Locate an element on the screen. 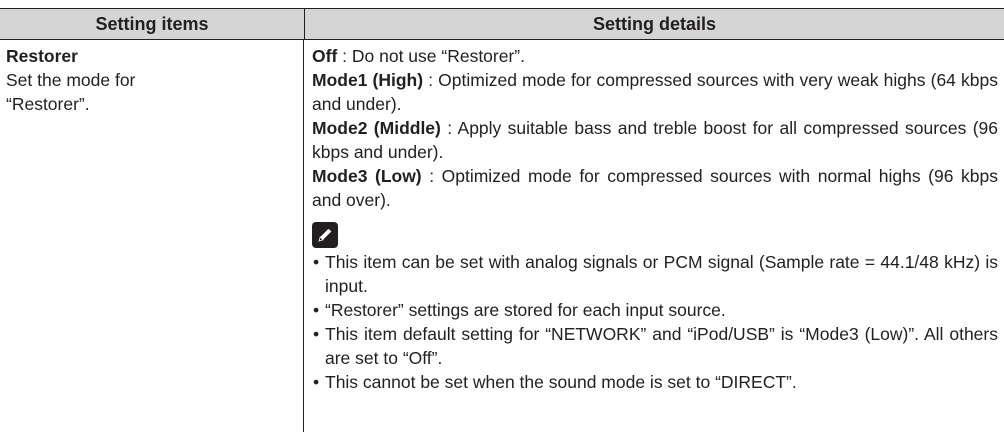 This screenshot has height=432, width=1004. setting-item-description: Set the mode for “Restorer”. is located at coordinates (71, 92).